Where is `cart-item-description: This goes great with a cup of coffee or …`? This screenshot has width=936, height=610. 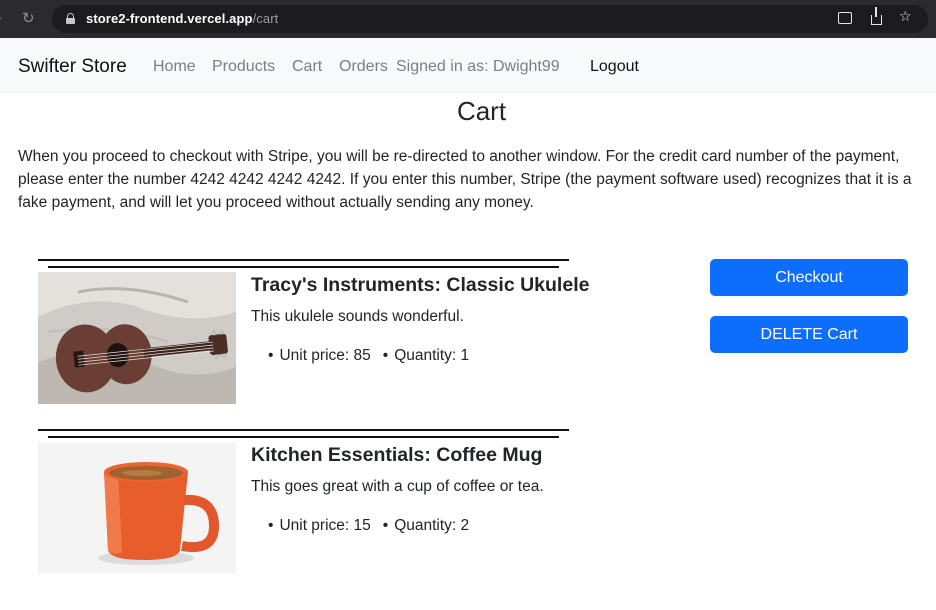 cart-item-description: This goes great with a cup of coffee or … is located at coordinates (397, 486).